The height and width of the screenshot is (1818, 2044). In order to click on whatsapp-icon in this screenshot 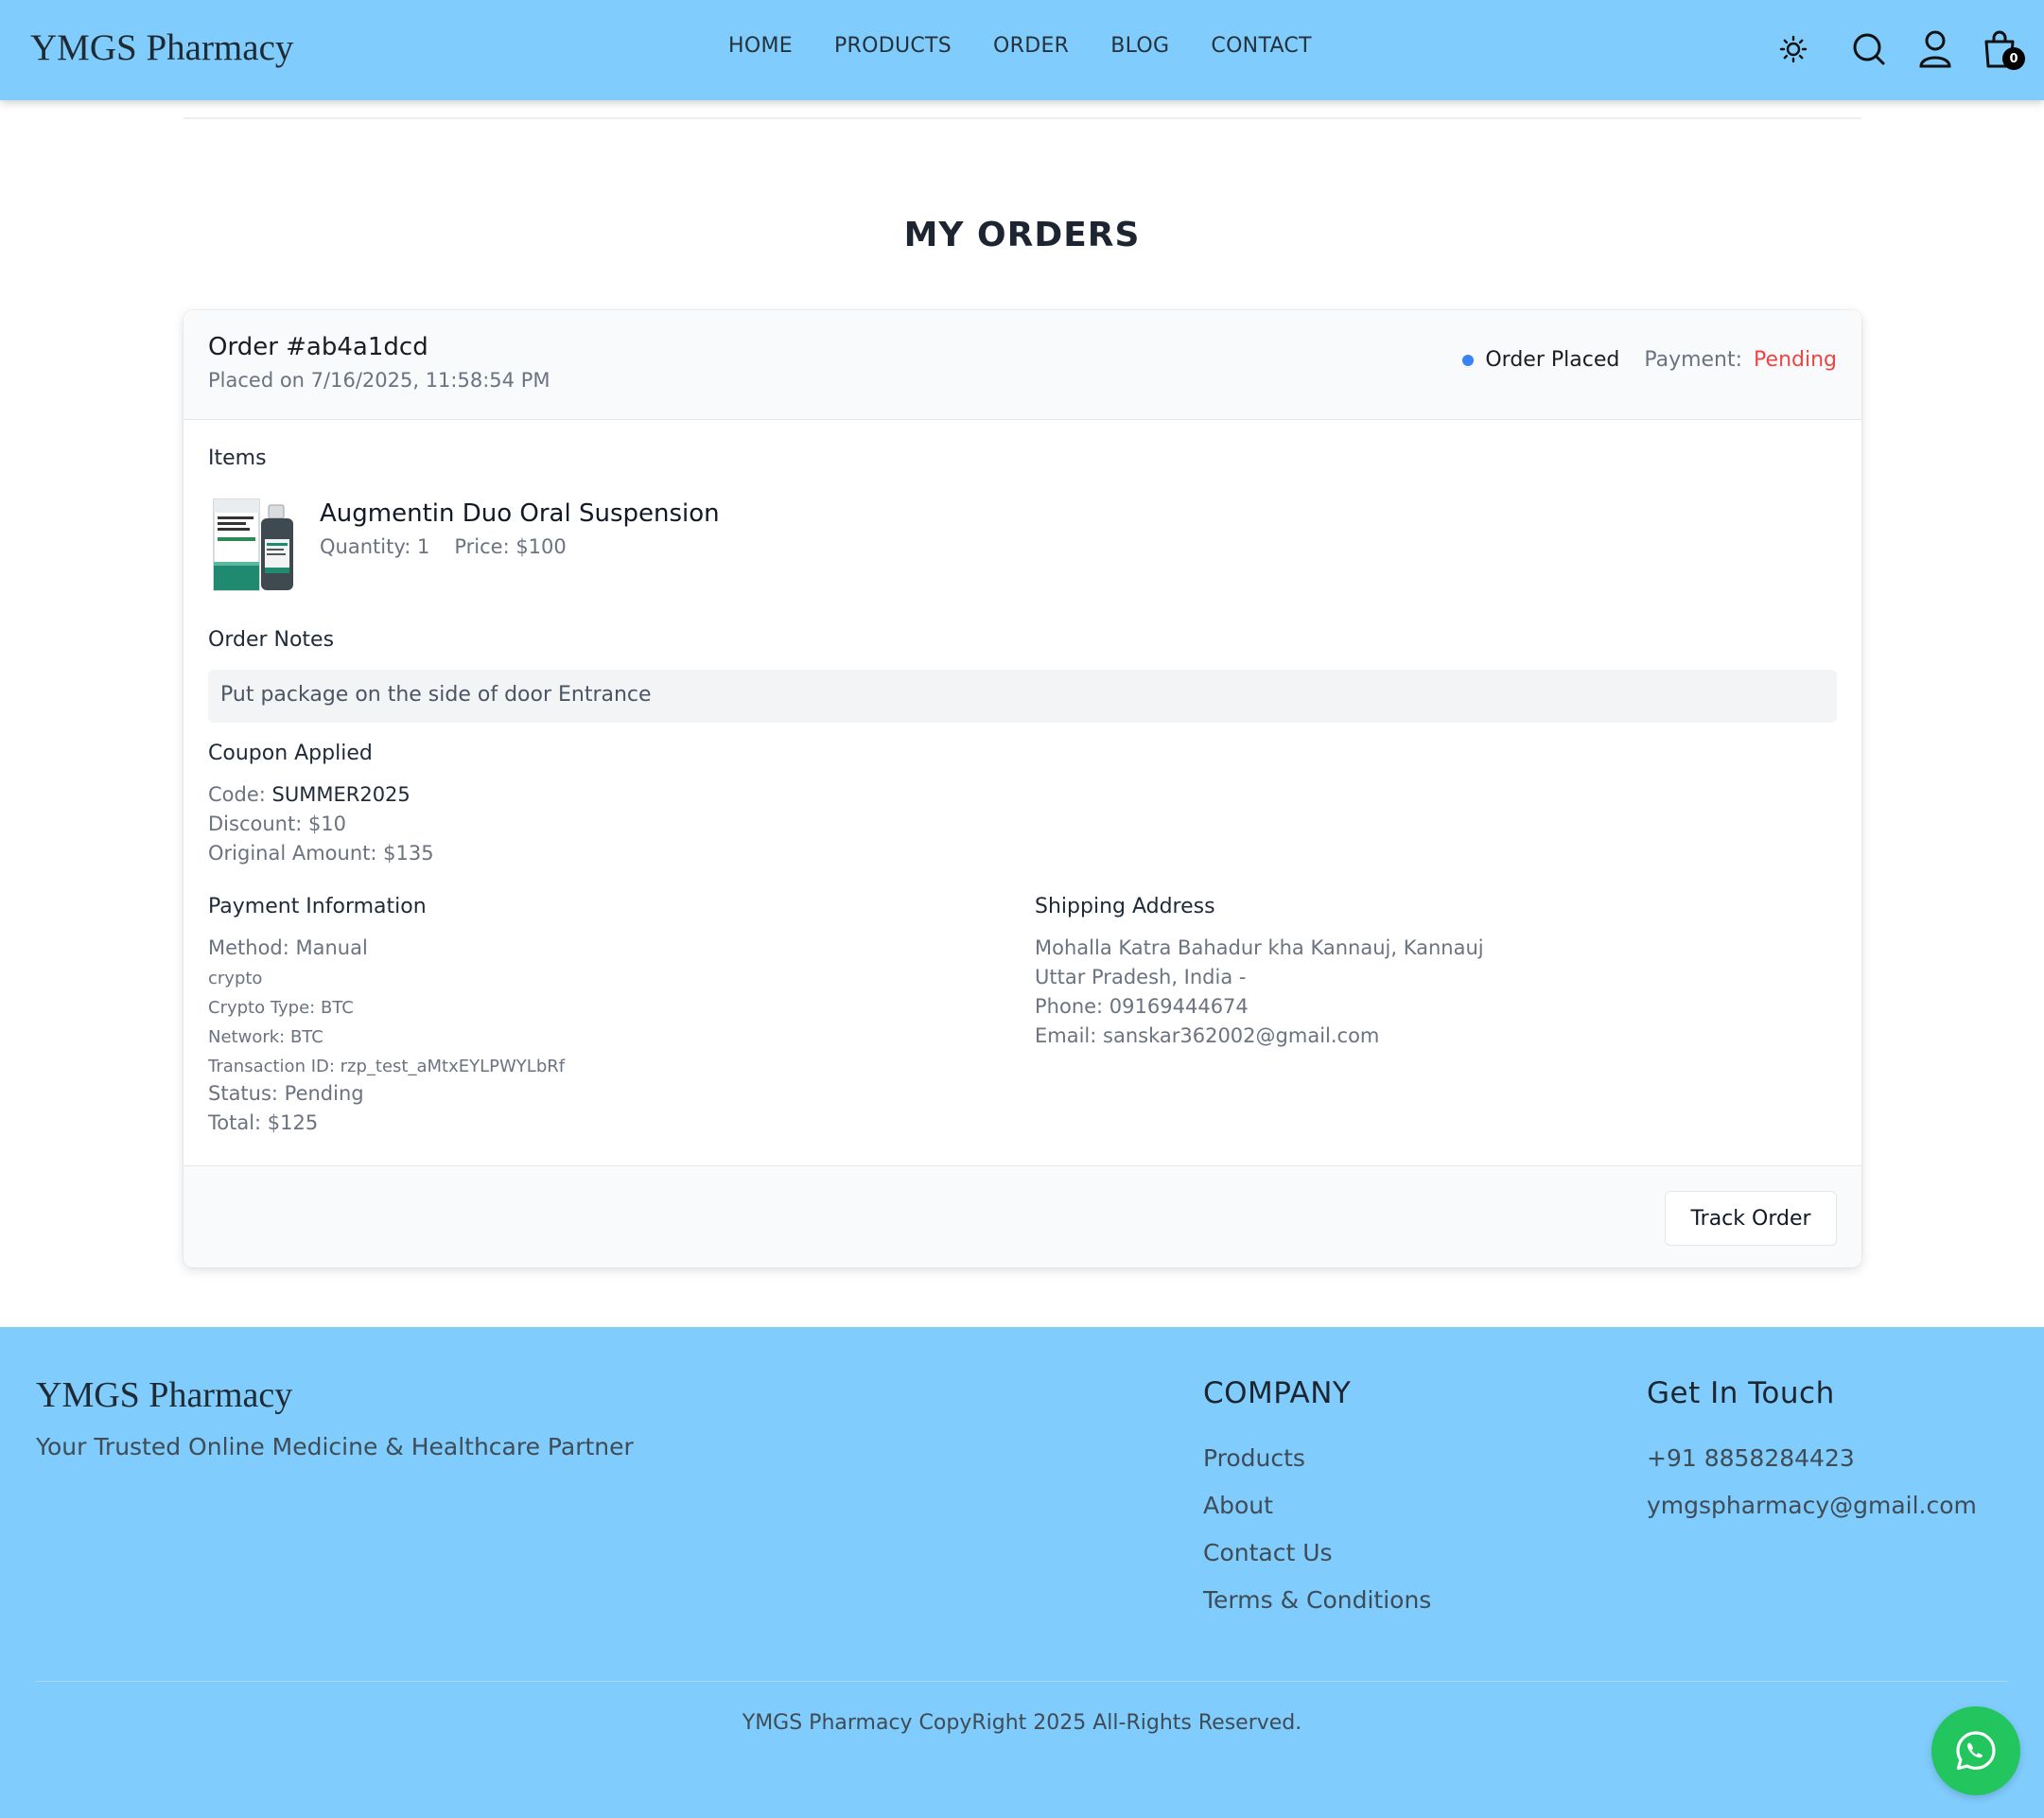, I will do `click(1976, 1751)`.